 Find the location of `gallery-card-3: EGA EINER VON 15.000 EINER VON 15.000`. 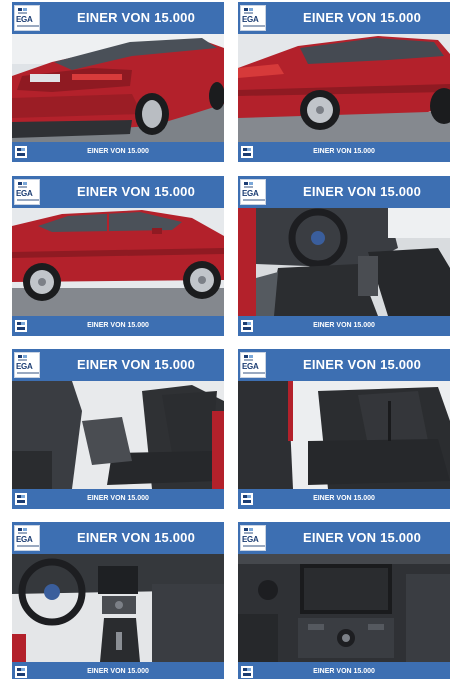

gallery-card-3: EGA EINER VON 15.000 EINER VON 15.000 is located at coordinates (118, 256).